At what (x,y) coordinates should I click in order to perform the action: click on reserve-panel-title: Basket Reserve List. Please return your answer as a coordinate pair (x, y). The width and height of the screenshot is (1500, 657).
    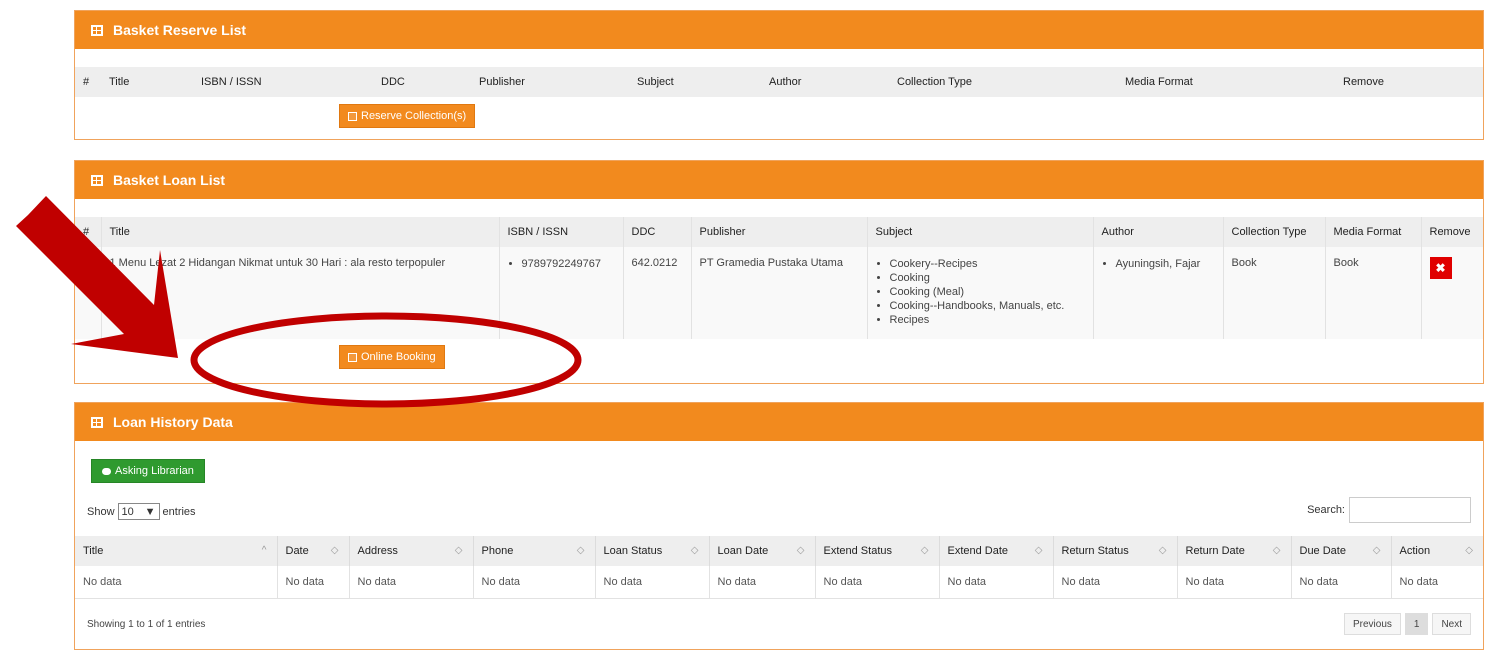
    Looking at the image, I should click on (180, 30).